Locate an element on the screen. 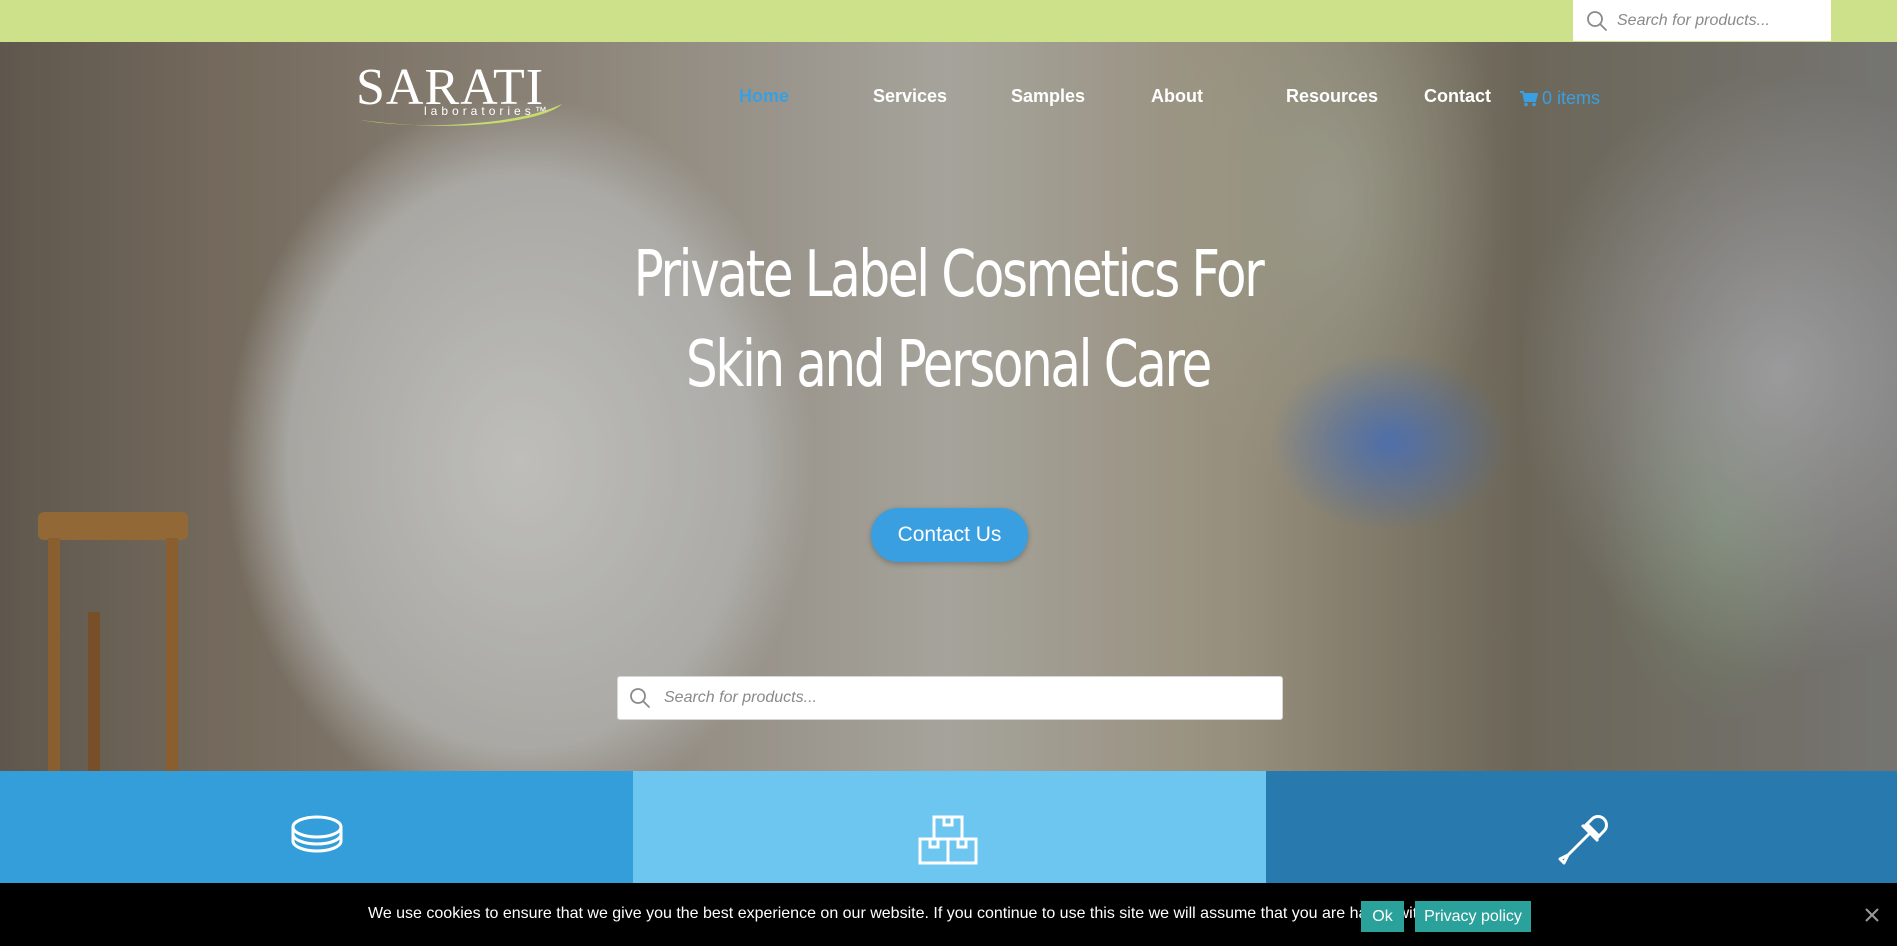  logo-subtitle: laboratories™ is located at coordinates (487, 111).